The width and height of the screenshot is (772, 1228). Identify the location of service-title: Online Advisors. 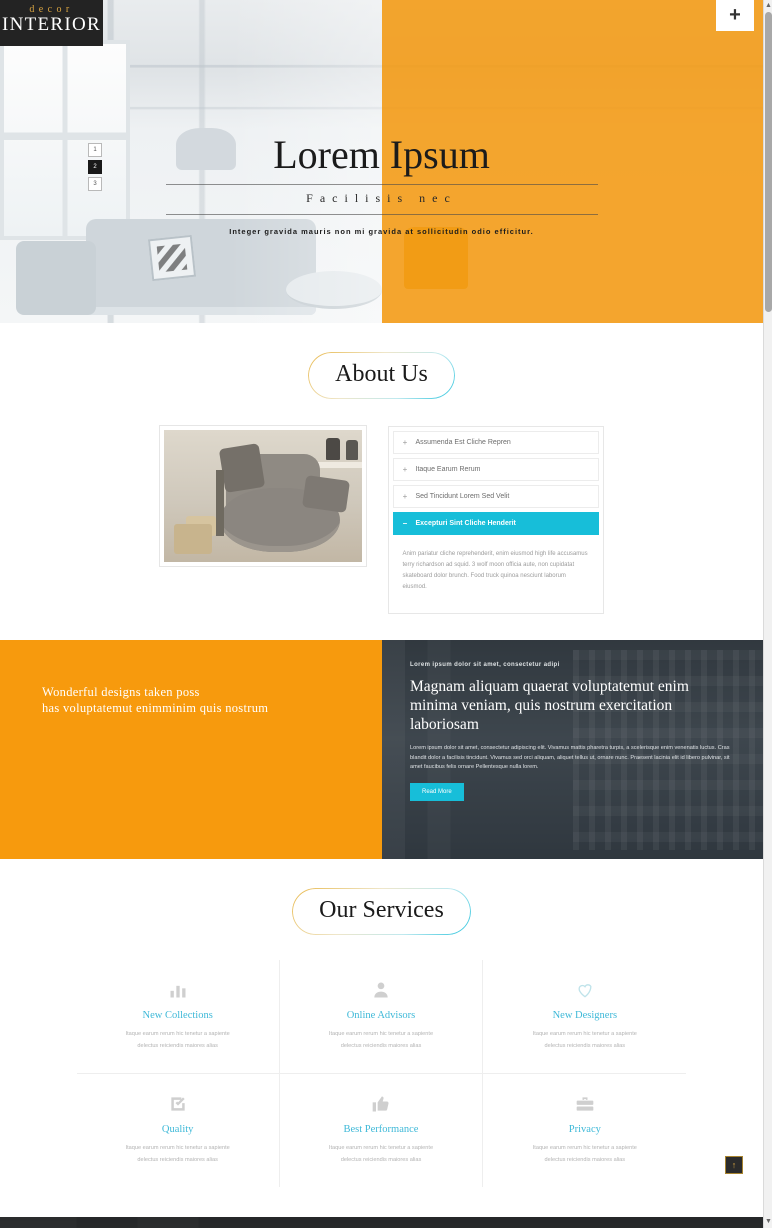
(381, 1015).